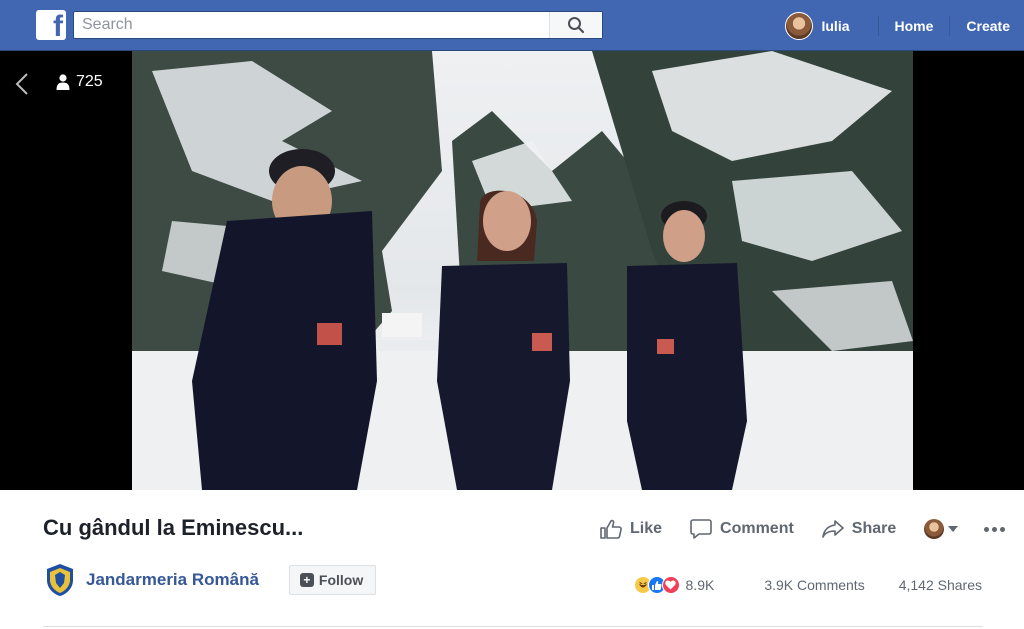  Describe the element at coordinates (670, 585) in the screenshot. I see `love-icon` at that location.